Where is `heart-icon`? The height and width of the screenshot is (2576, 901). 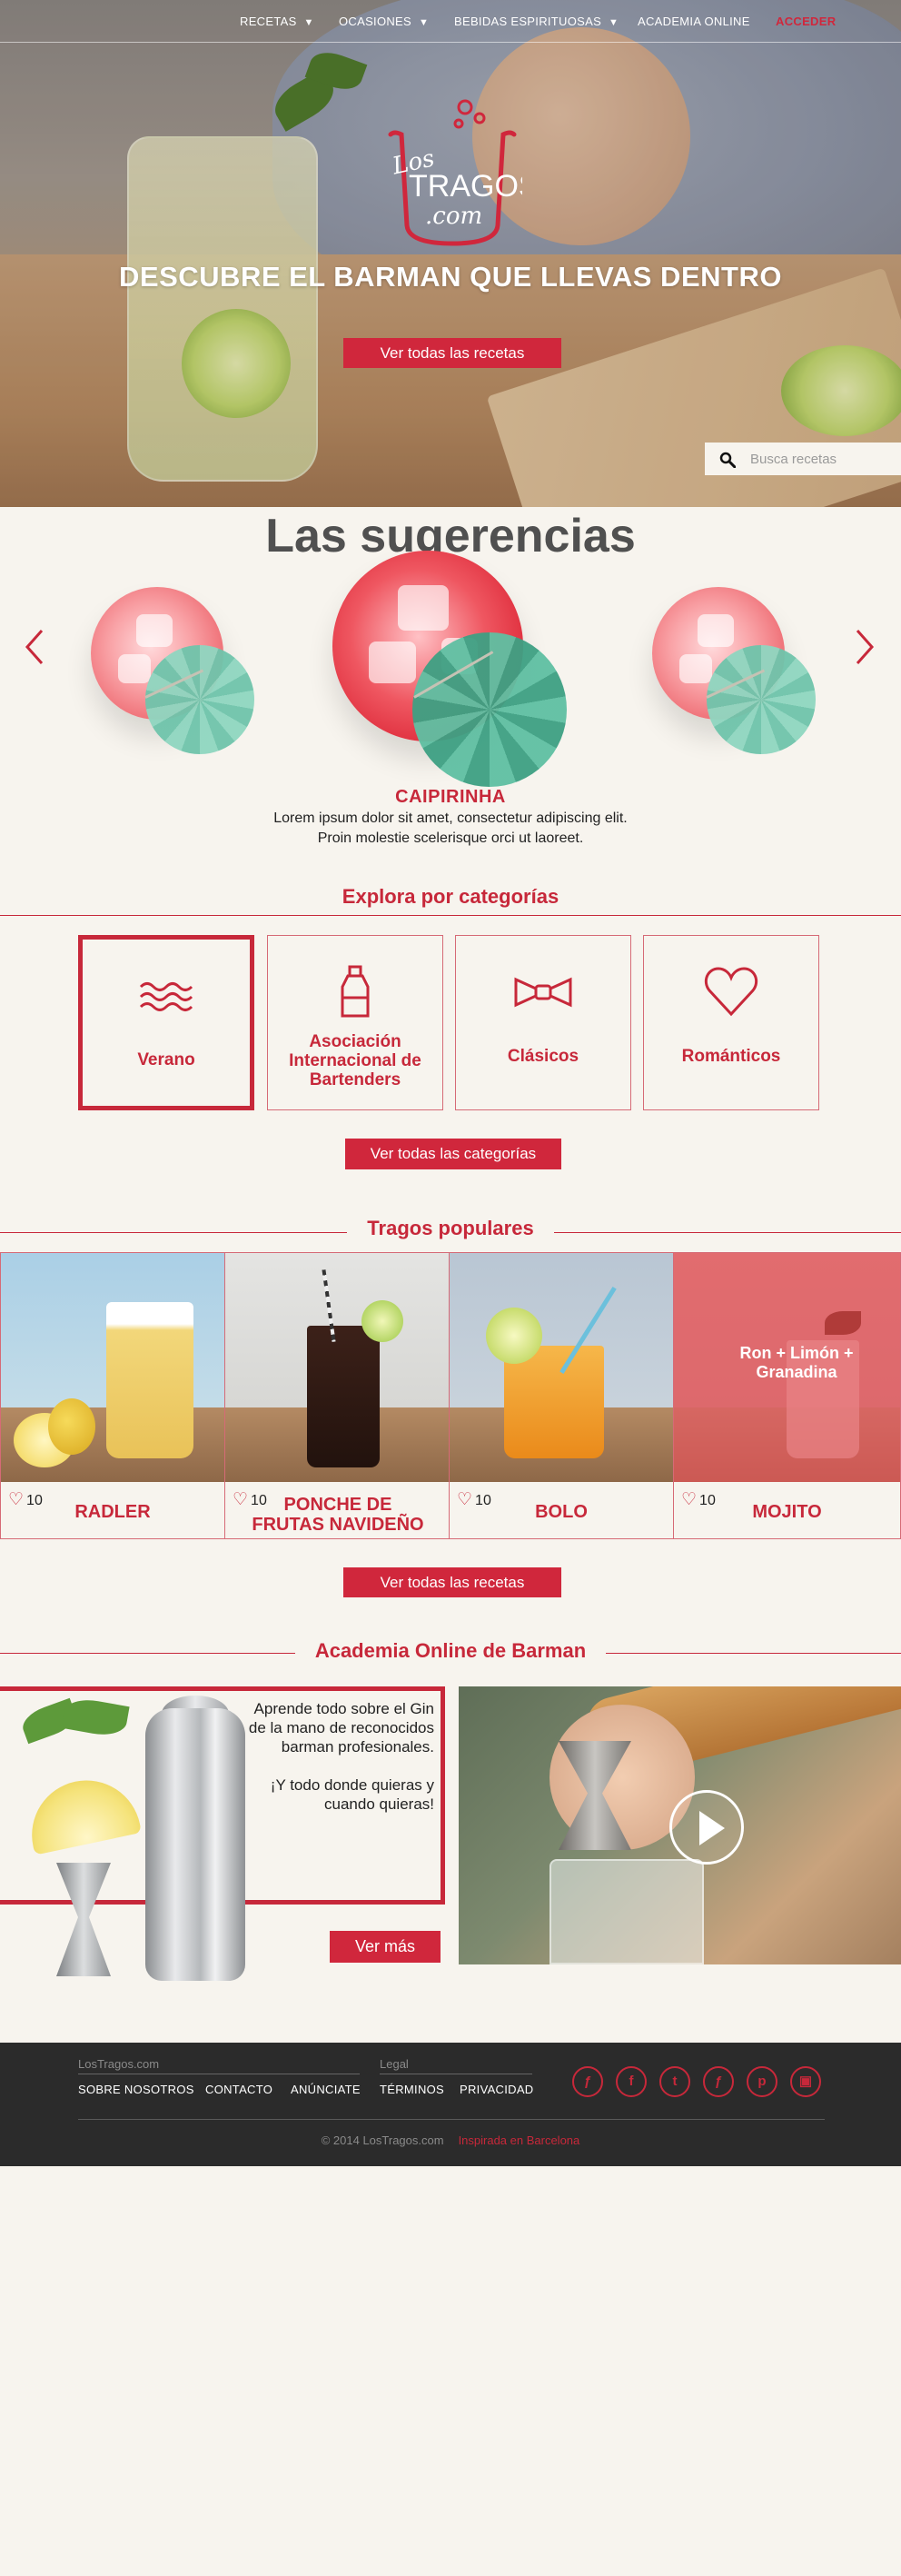 heart-icon is located at coordinates (731, 992).